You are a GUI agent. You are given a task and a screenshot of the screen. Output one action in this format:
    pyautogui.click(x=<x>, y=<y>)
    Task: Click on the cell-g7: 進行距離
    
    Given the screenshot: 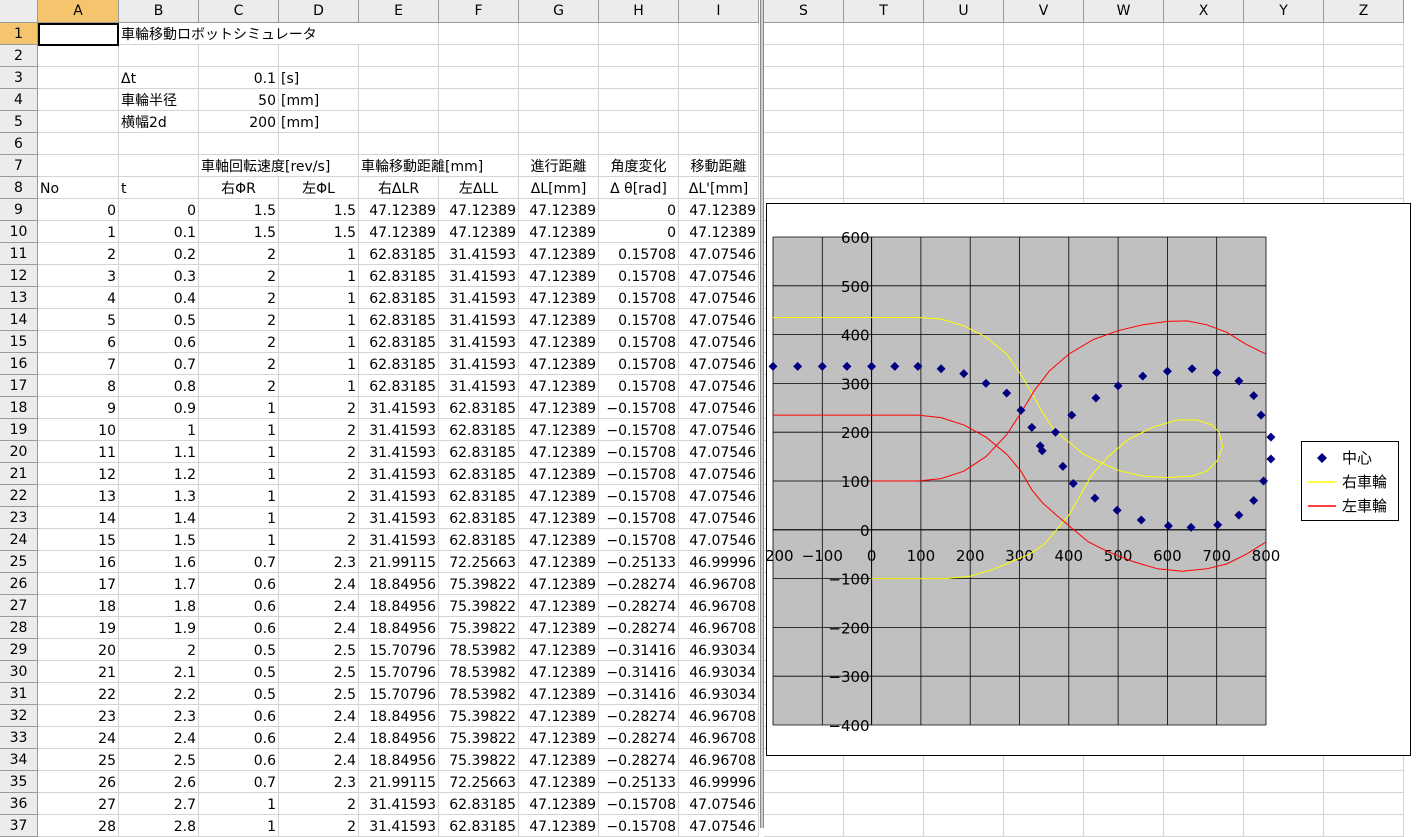 What is the action you would take?
    pyautogui.click(x=559, y=166)
    